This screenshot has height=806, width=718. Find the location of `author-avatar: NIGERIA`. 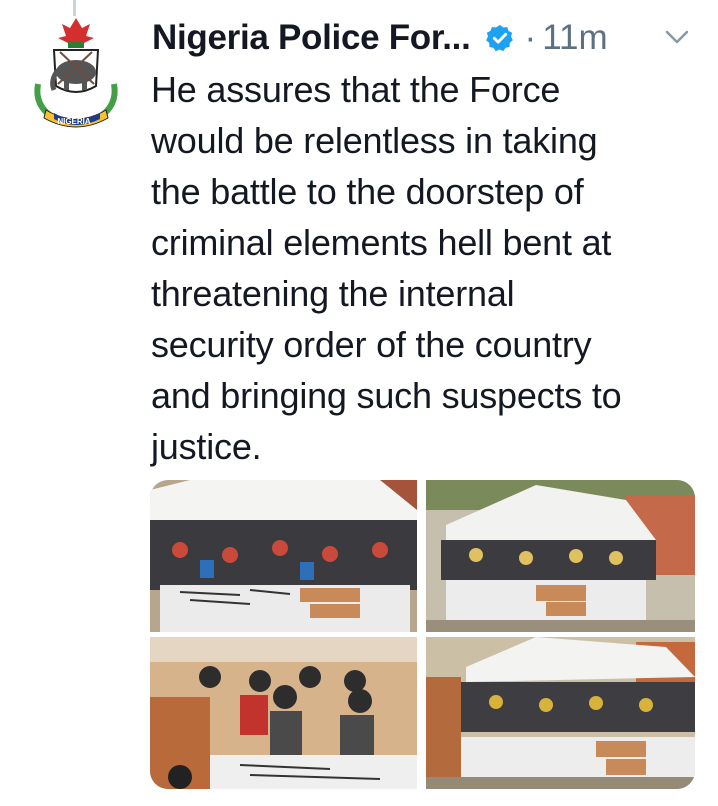

author-avatar: NIGERIA is located at coordinates (76, 73).